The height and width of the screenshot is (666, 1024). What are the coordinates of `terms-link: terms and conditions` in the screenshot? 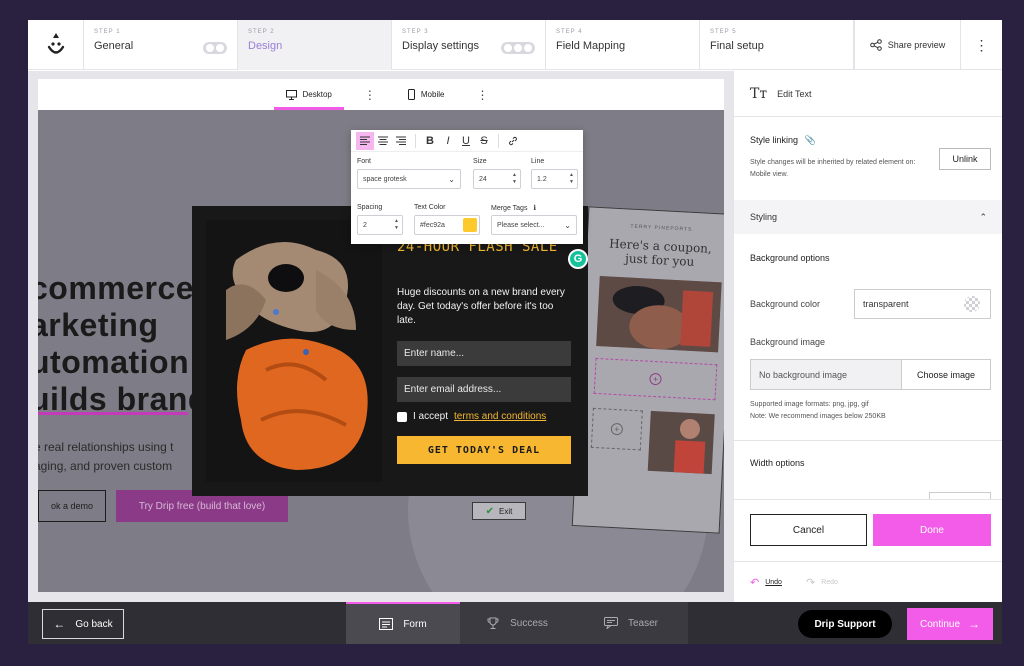 It's located at (500, 416).